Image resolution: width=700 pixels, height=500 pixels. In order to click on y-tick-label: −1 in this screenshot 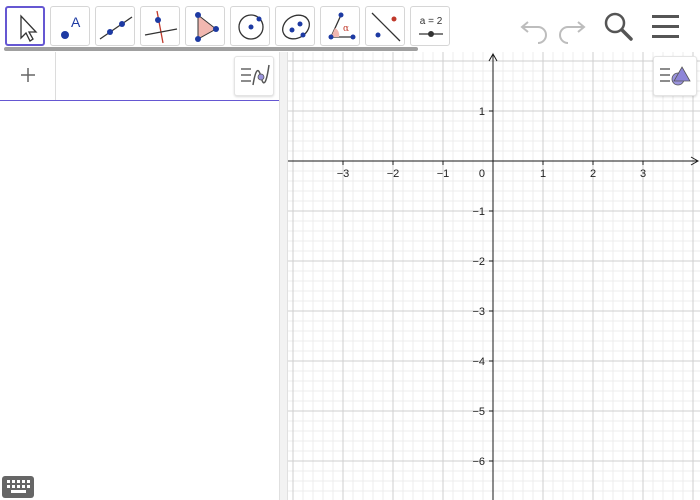, I will do `click(478, 212)`.